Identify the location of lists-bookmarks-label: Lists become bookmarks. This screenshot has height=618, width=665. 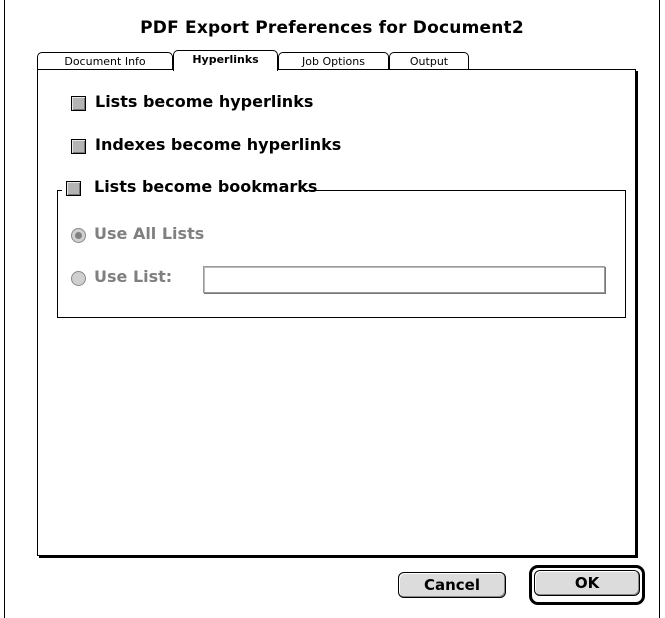
(206, 186).